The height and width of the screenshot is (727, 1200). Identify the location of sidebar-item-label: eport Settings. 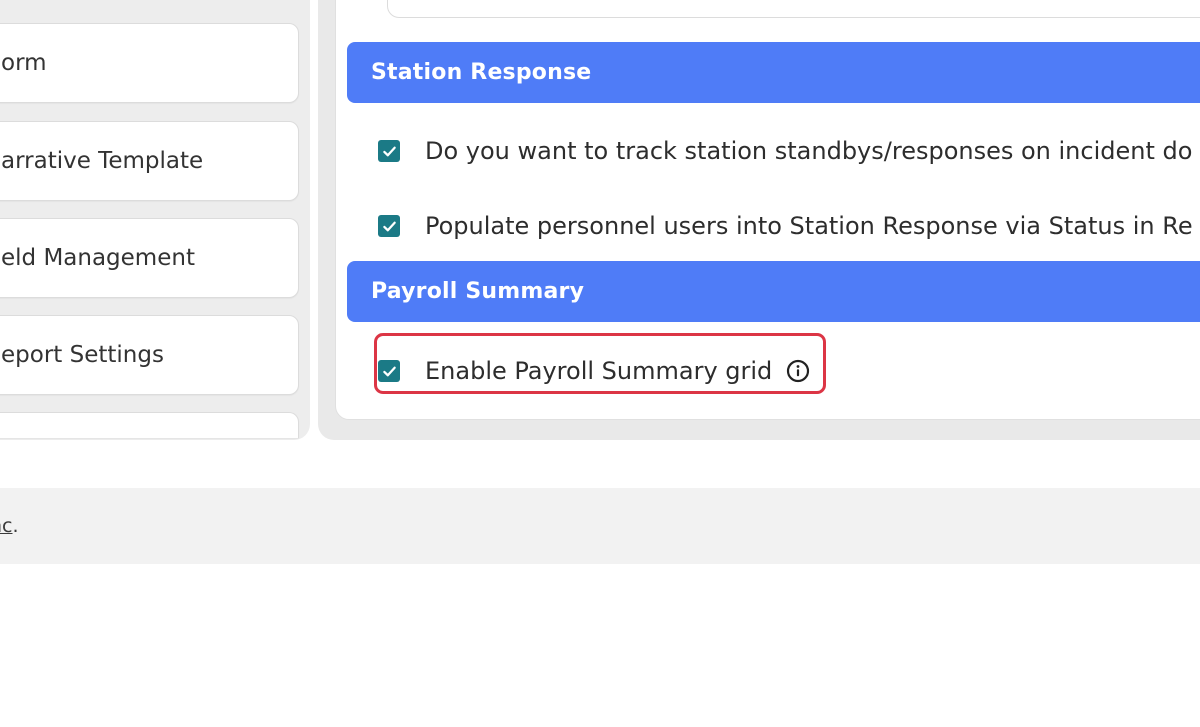
(82, 355).